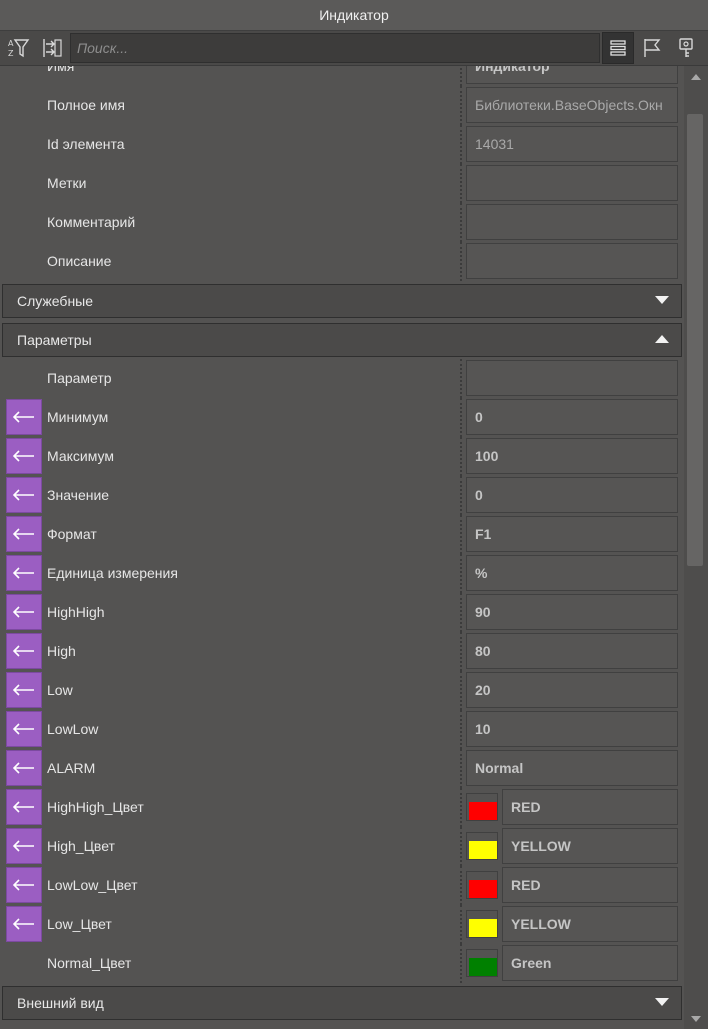 Image resolution: width=708 pixels, height=1029 pixels. I want to click on min-value: 0, so click(572, 417).